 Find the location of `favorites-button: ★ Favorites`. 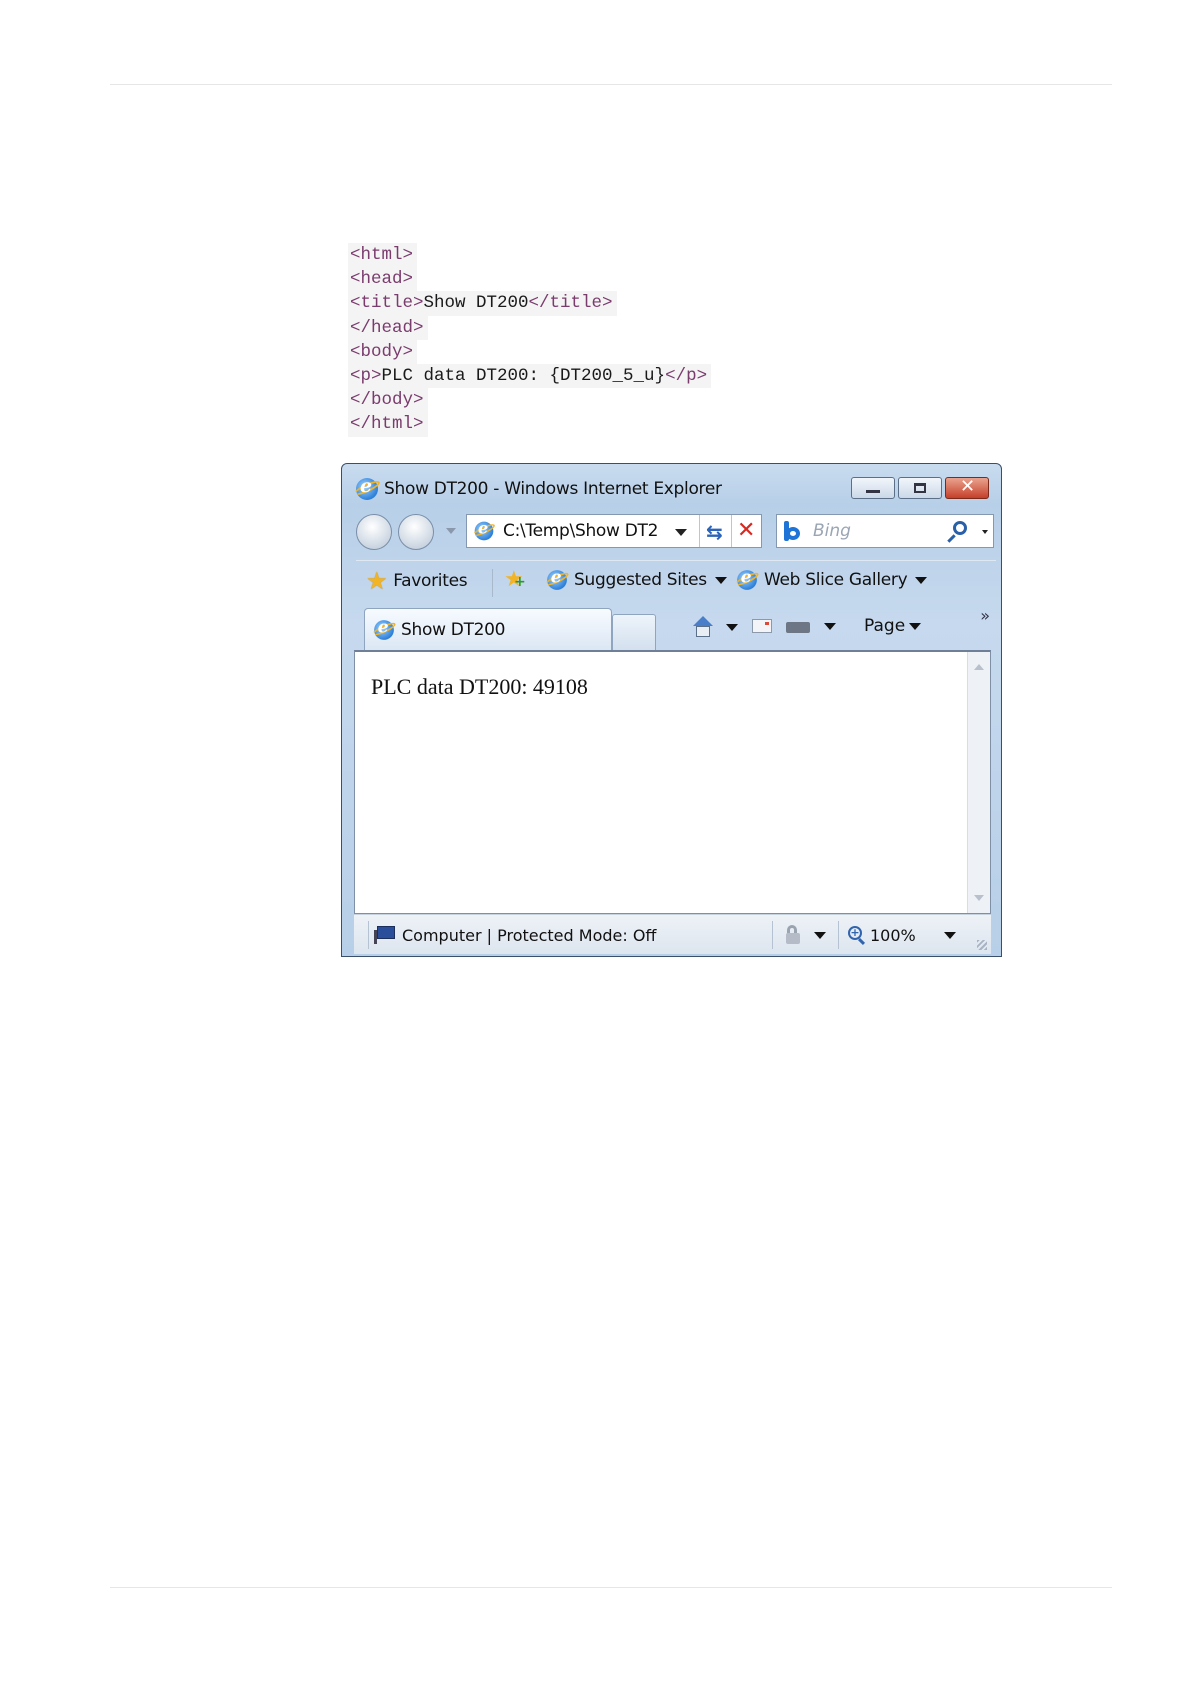

favorites-button: ★ Favorites is located at coordinates (417, 581).